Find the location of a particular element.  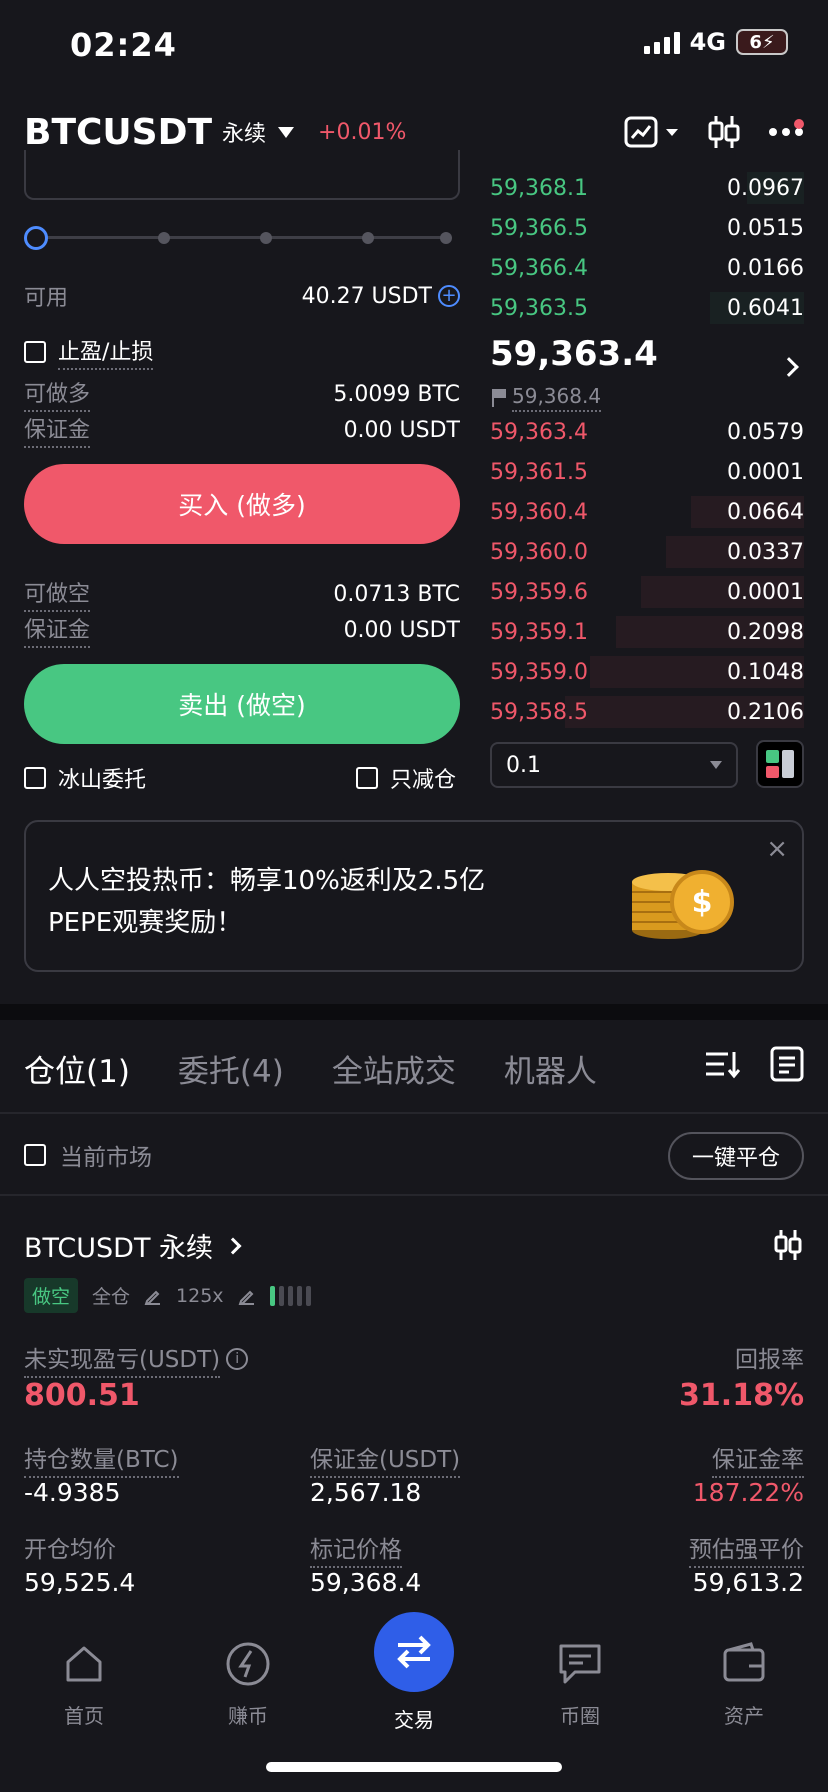

ask-row: 59,366.5 0.0515 is located at coordinates (647, 228).